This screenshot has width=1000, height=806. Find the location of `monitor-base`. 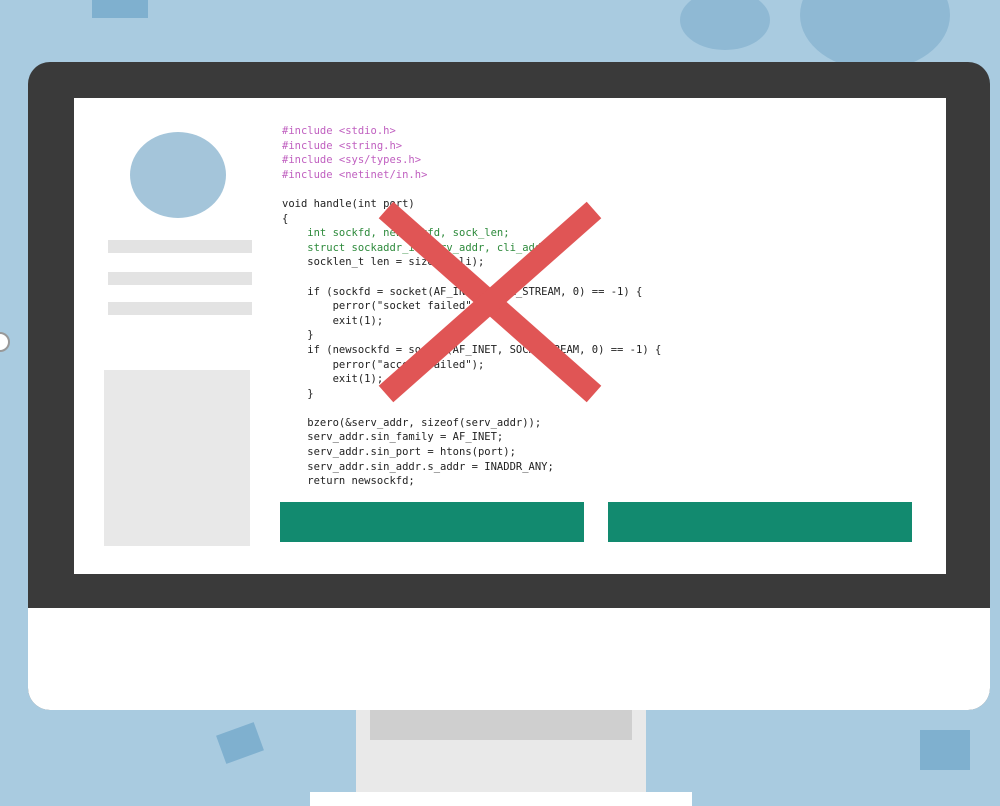

monitor-base is located at coordinates (501, 799).